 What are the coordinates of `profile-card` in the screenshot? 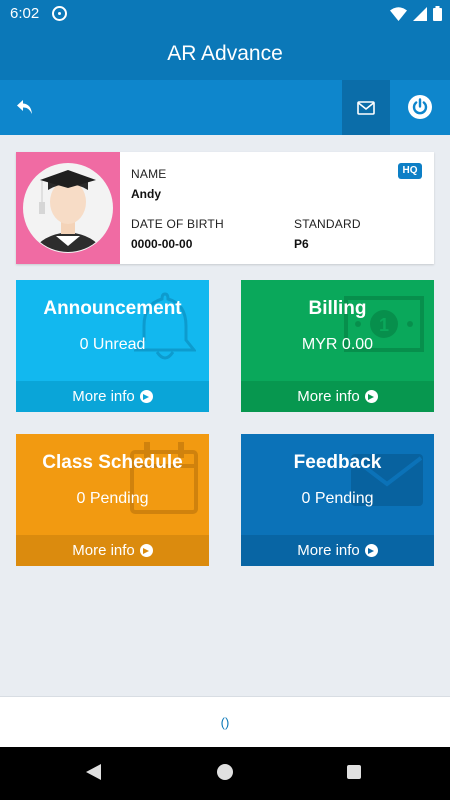 It's located at (225, 208).